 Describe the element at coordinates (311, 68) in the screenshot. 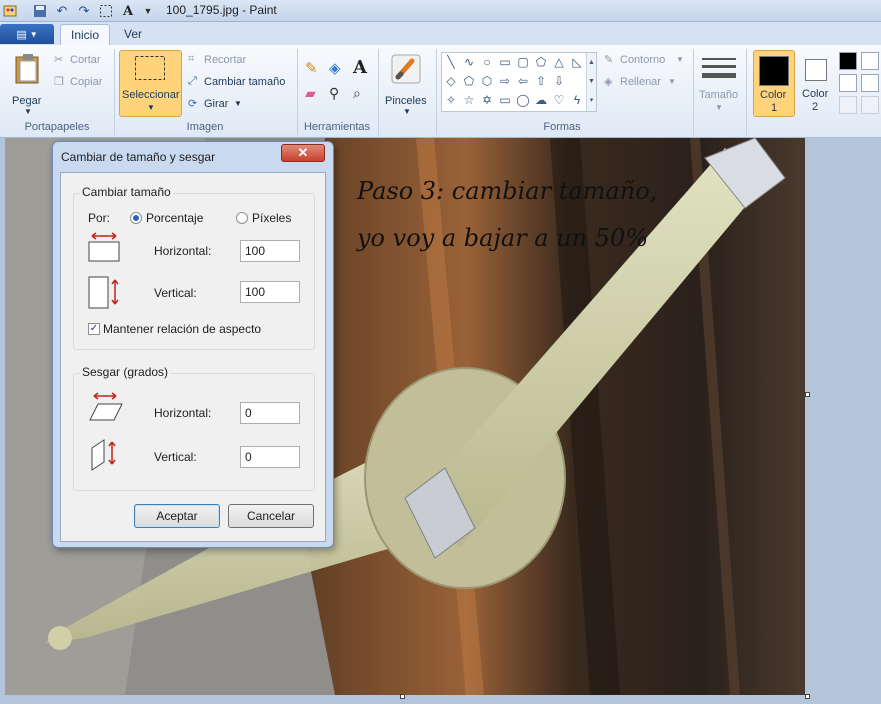

I see `pencil-icon: ✎` at that location.